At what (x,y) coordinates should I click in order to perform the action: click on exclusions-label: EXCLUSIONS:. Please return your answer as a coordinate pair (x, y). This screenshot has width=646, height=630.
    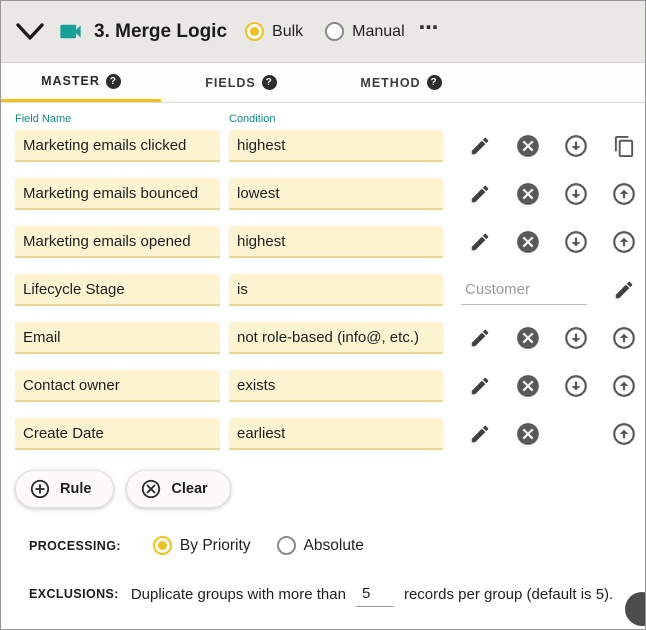
    Looking at the image, I should click on (74, 594).